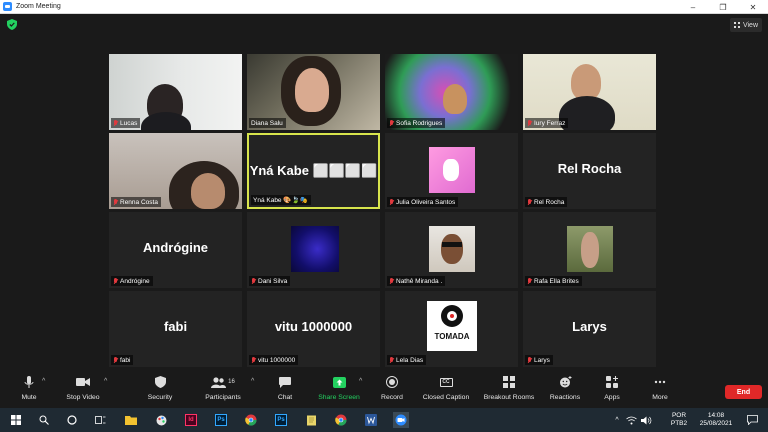 This screenshot has width=768, height=432. Describe the element at coordinates (126, 123) in the screenshot. I see `participant-name-label: Lucas` at that location.